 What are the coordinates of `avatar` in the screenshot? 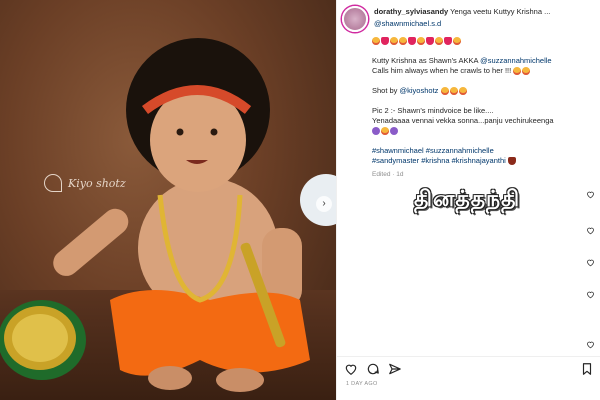 It's located at (355, 19).